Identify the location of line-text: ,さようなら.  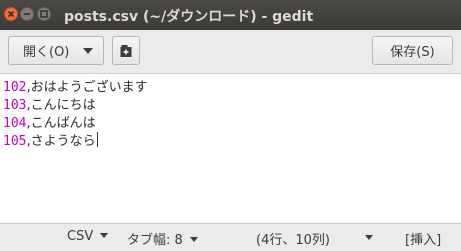
(61, 141).